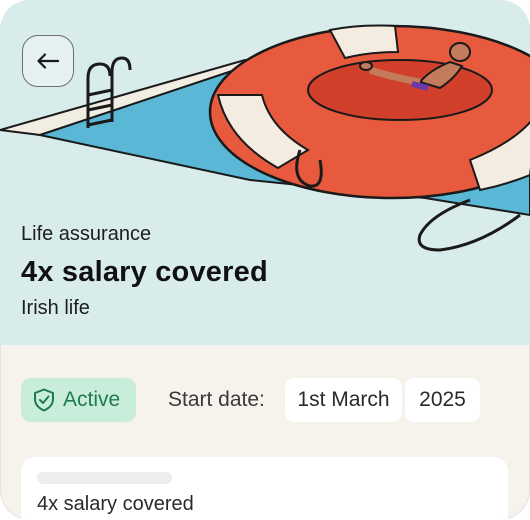 This screenshot has height=520, width=530. I want to click on summary-card: 4x salary covered, so click(264, 488).